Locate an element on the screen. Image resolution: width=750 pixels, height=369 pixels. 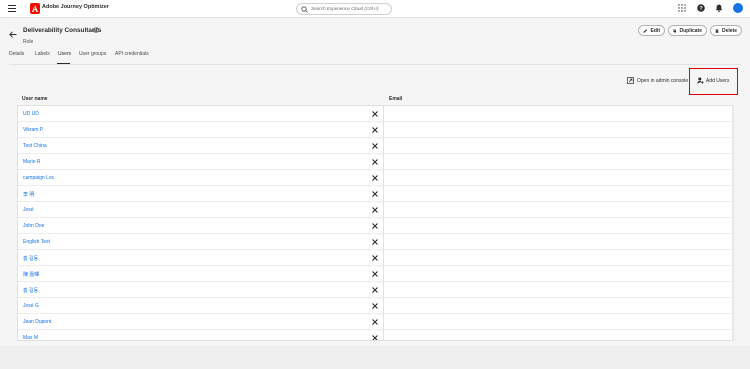
duplicate-label: Duplicate is located at coordinates (690, 30).